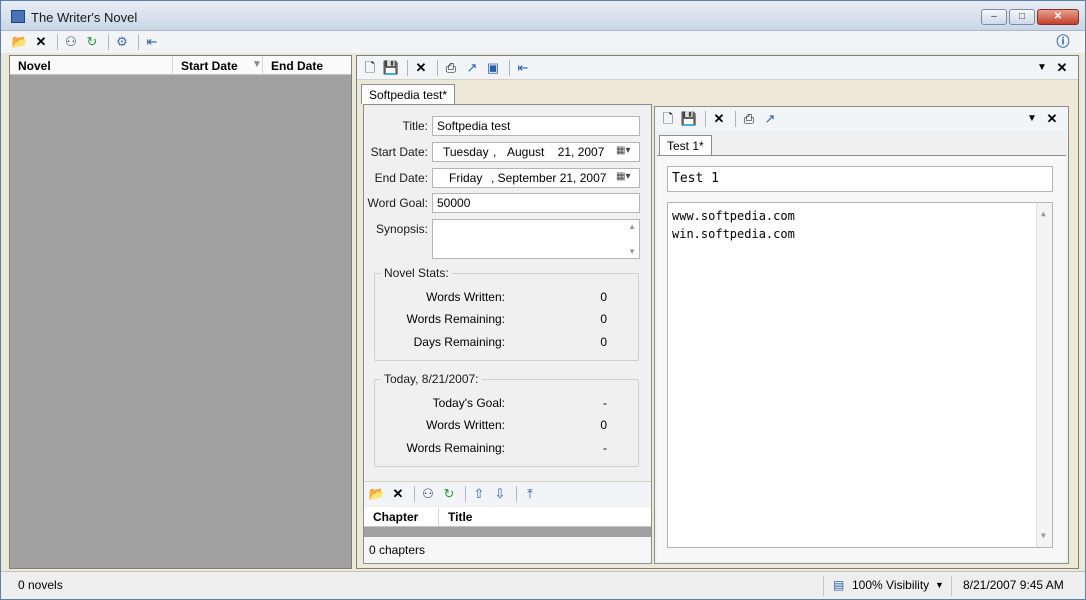 The height and width of the screenshot is (600, 1086). Describe the element at coordinates (861, 119) in the screenshot. I see `chapter-toolbar: 🗋 💾 ✕ ⎙ ↗ ▼ ✕` at that location.